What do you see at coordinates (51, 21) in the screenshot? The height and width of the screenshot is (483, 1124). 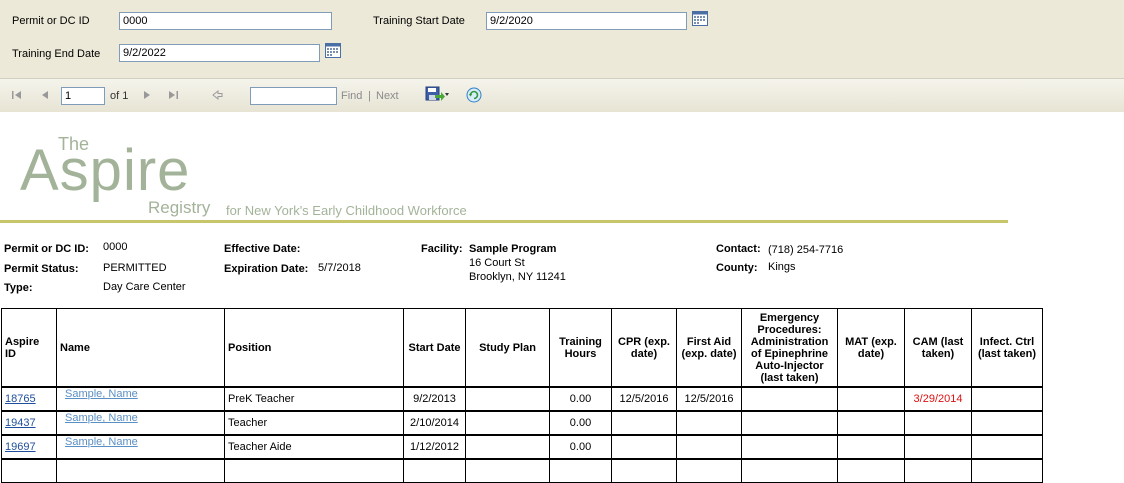 I see `permit-id-label: Permit or DC ID` at bounding box center [51, 21].